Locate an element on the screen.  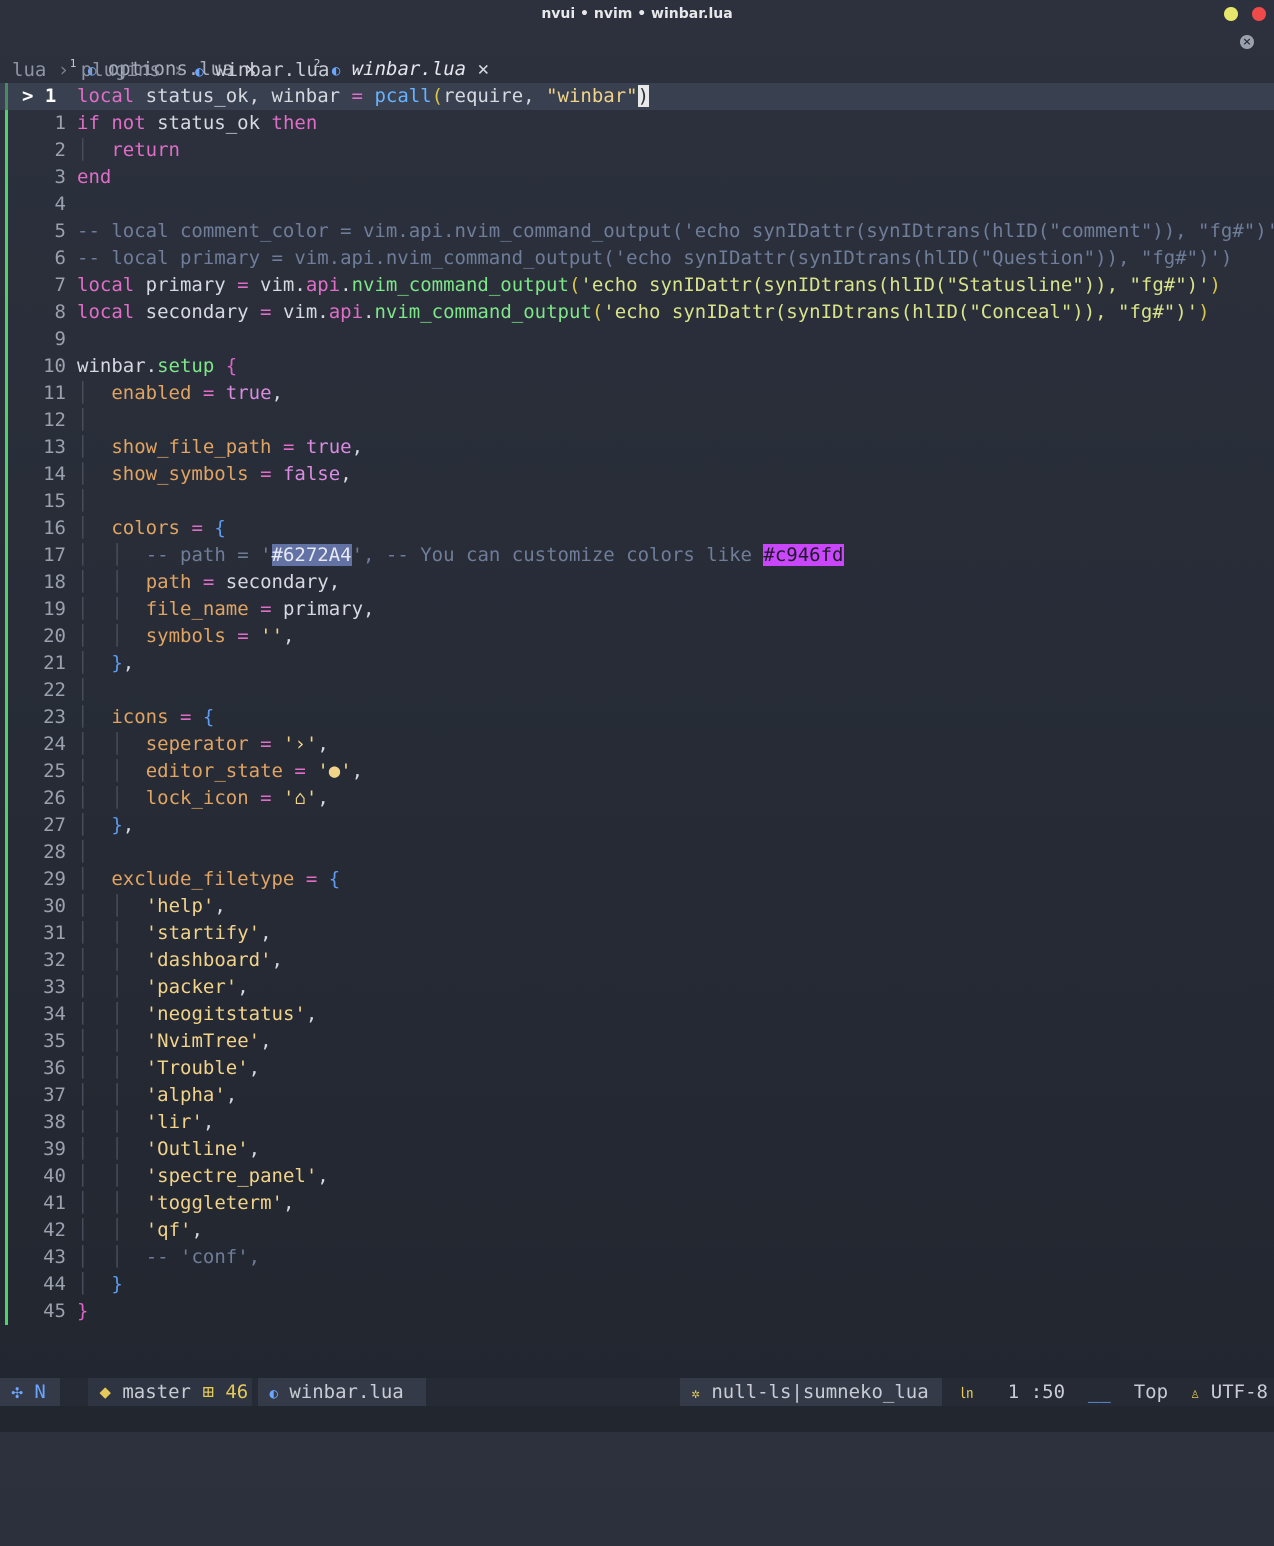
code-line: 12 │ is located at coordinates (637, 420).